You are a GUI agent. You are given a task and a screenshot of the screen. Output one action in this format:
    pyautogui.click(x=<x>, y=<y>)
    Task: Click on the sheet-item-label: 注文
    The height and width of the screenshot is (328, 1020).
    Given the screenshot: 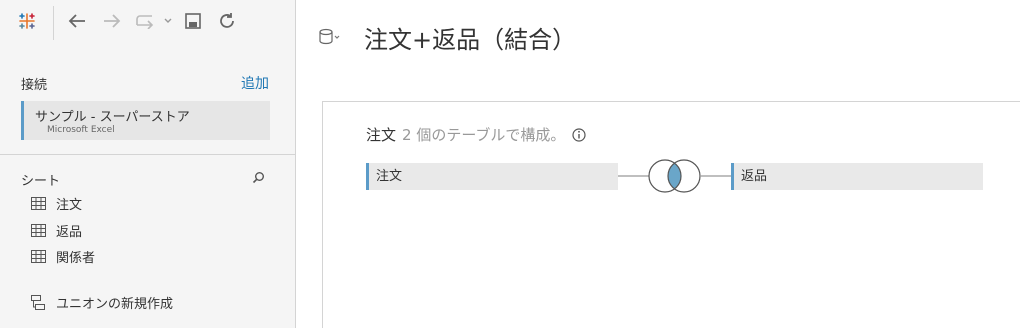 What is the action you would take?
    pyautogui.click(x=69, y=205)
    